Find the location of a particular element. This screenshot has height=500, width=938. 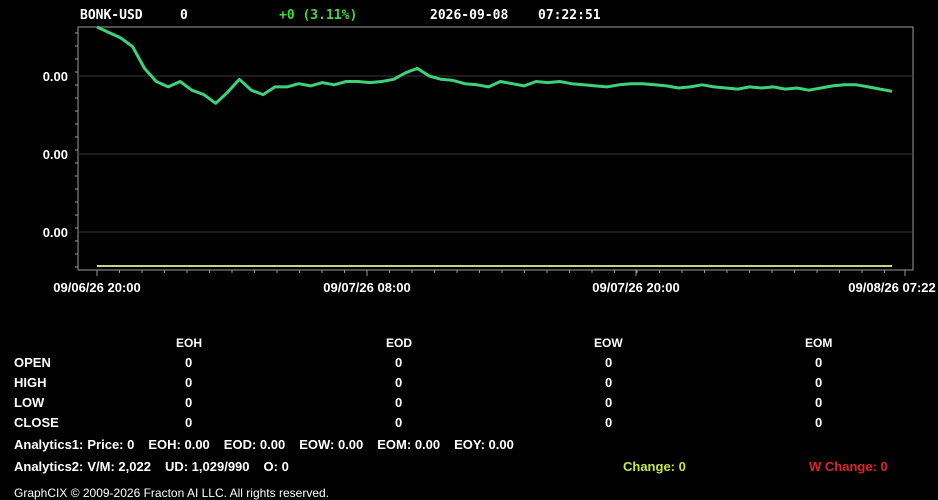

column-header-eod: EOD is located at coordinates (399, 343).